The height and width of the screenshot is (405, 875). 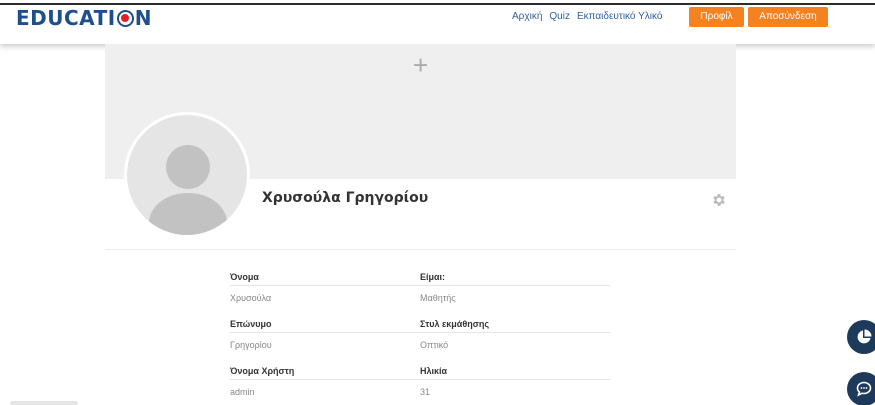 What do you see at coordinates (251, 345) in the screenshot?
I see `field-value: Γρηγορίου` at bounding box center [251, 345].